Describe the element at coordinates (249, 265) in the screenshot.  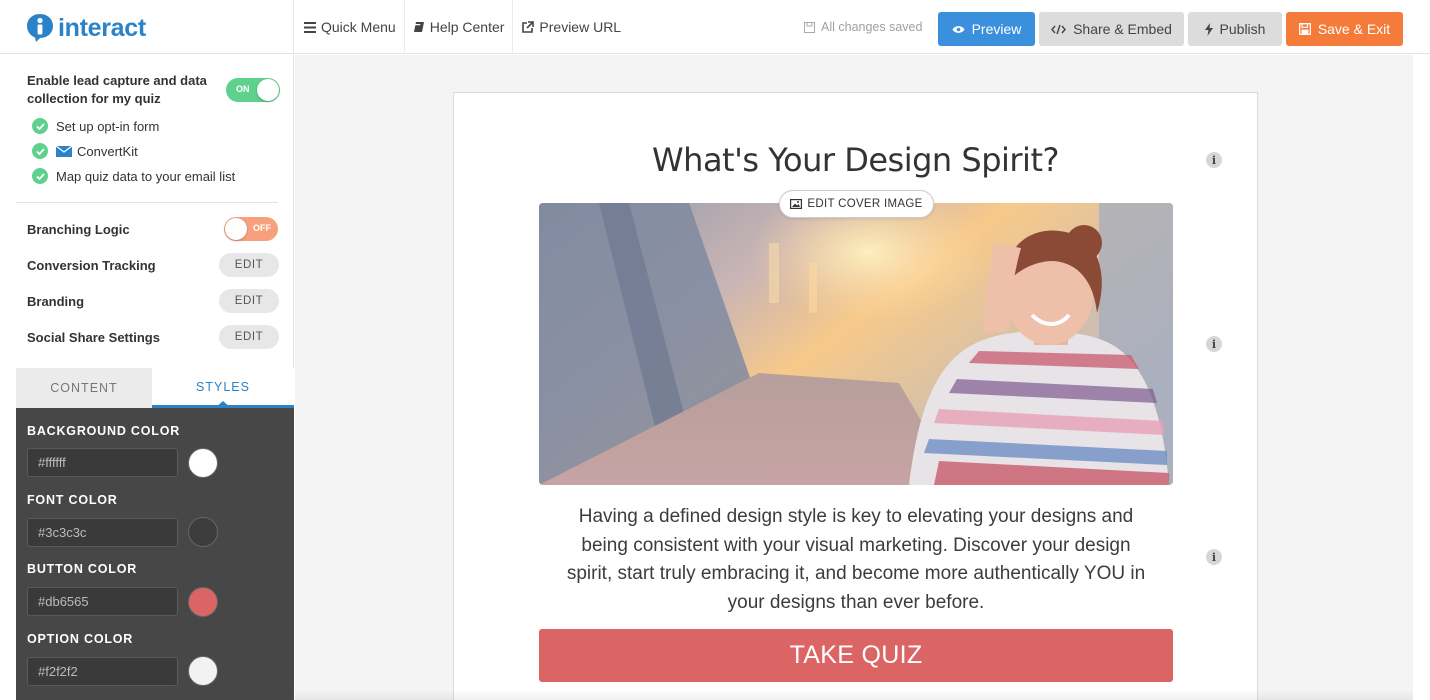
I see `conversion-tracking-edit-button: EDIT` at that location.